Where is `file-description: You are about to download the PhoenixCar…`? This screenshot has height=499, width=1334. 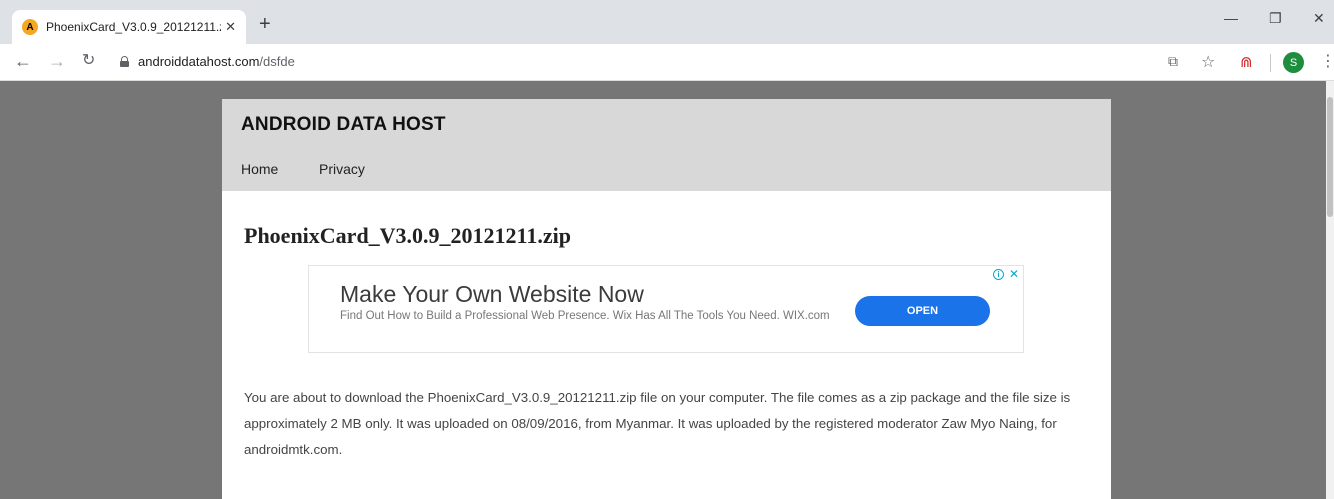
file-description: You are about to download the PhoenixCar… is located at coordinates (657, 423).